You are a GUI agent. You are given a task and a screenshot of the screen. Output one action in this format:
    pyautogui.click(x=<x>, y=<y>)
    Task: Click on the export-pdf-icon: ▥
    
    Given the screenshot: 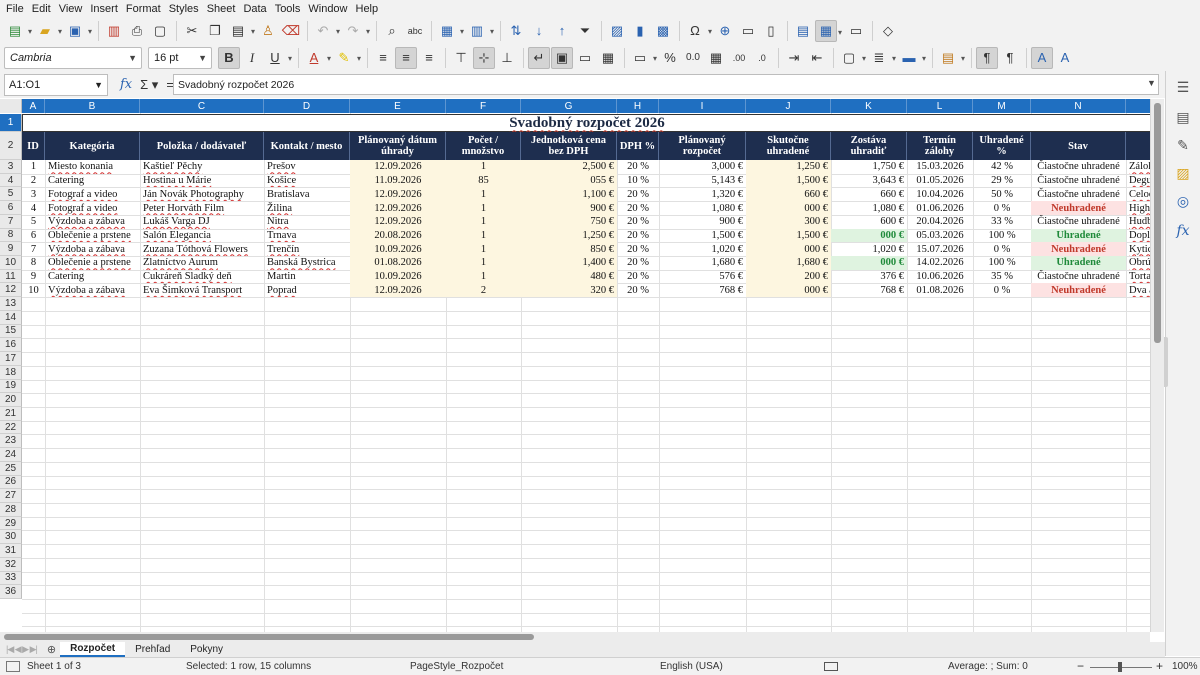 What is the action you would take?
    pyautogui.click(x=114, y=31)
    